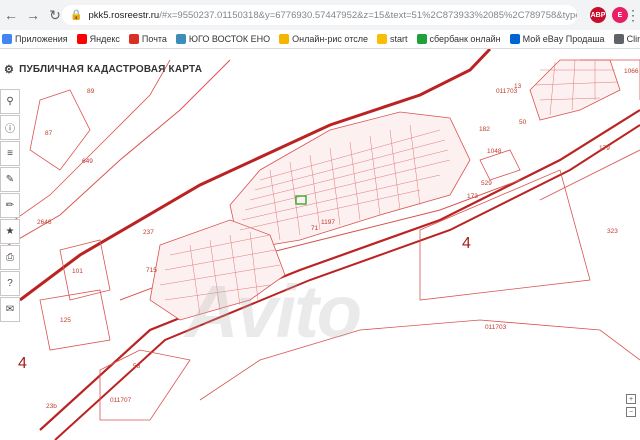 The height and width of the screenshot is (440, 640). What do you see at coordinates (604, 148) in the screenshot?
I see `parcel-label: 179` at bounding box center [604, 148].